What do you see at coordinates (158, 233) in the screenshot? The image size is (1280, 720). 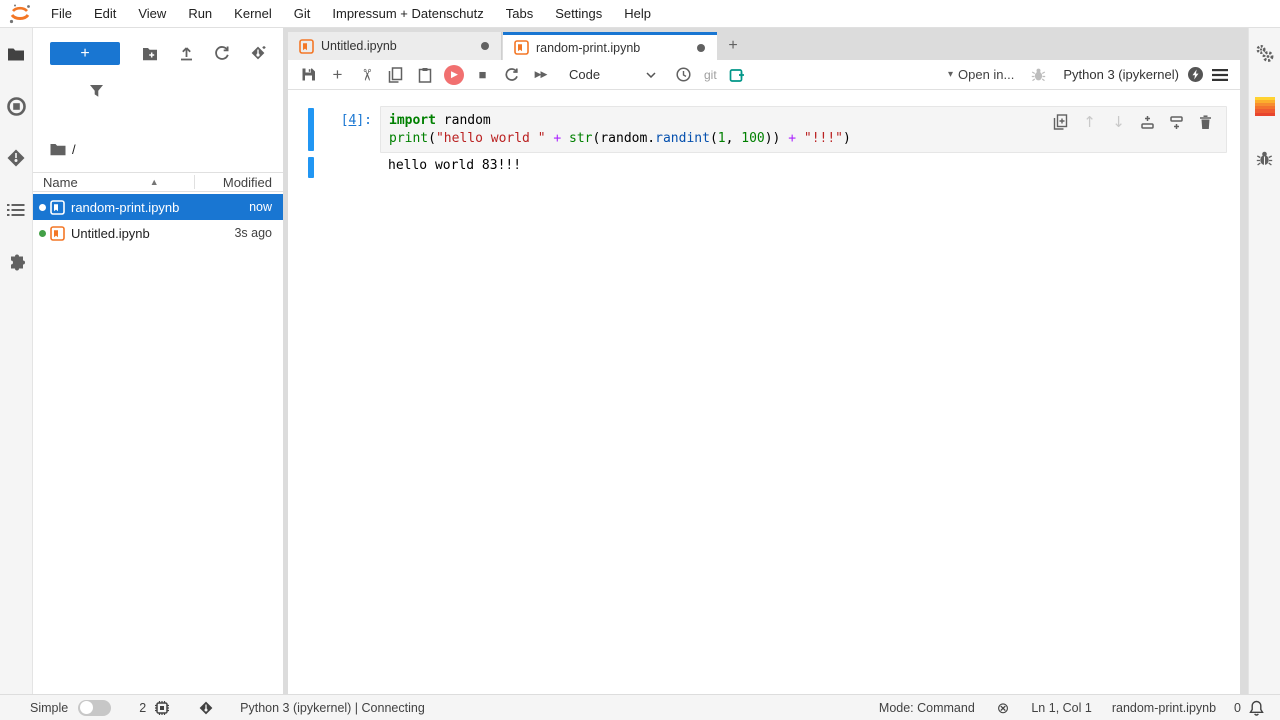 I see `file-row-untitled: Untitled.ipynb 3s ago` at bounding box center [158, 233].